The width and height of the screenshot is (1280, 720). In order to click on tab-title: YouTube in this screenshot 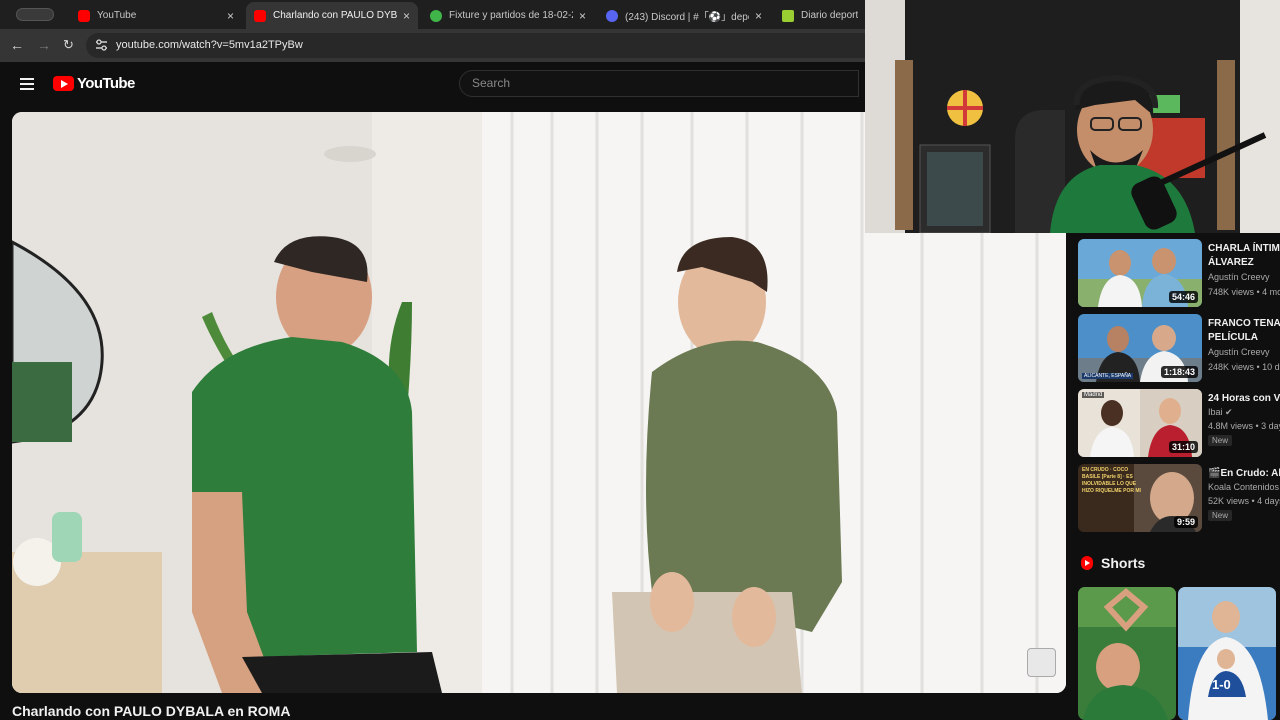, I will do `click(117, 15)`.